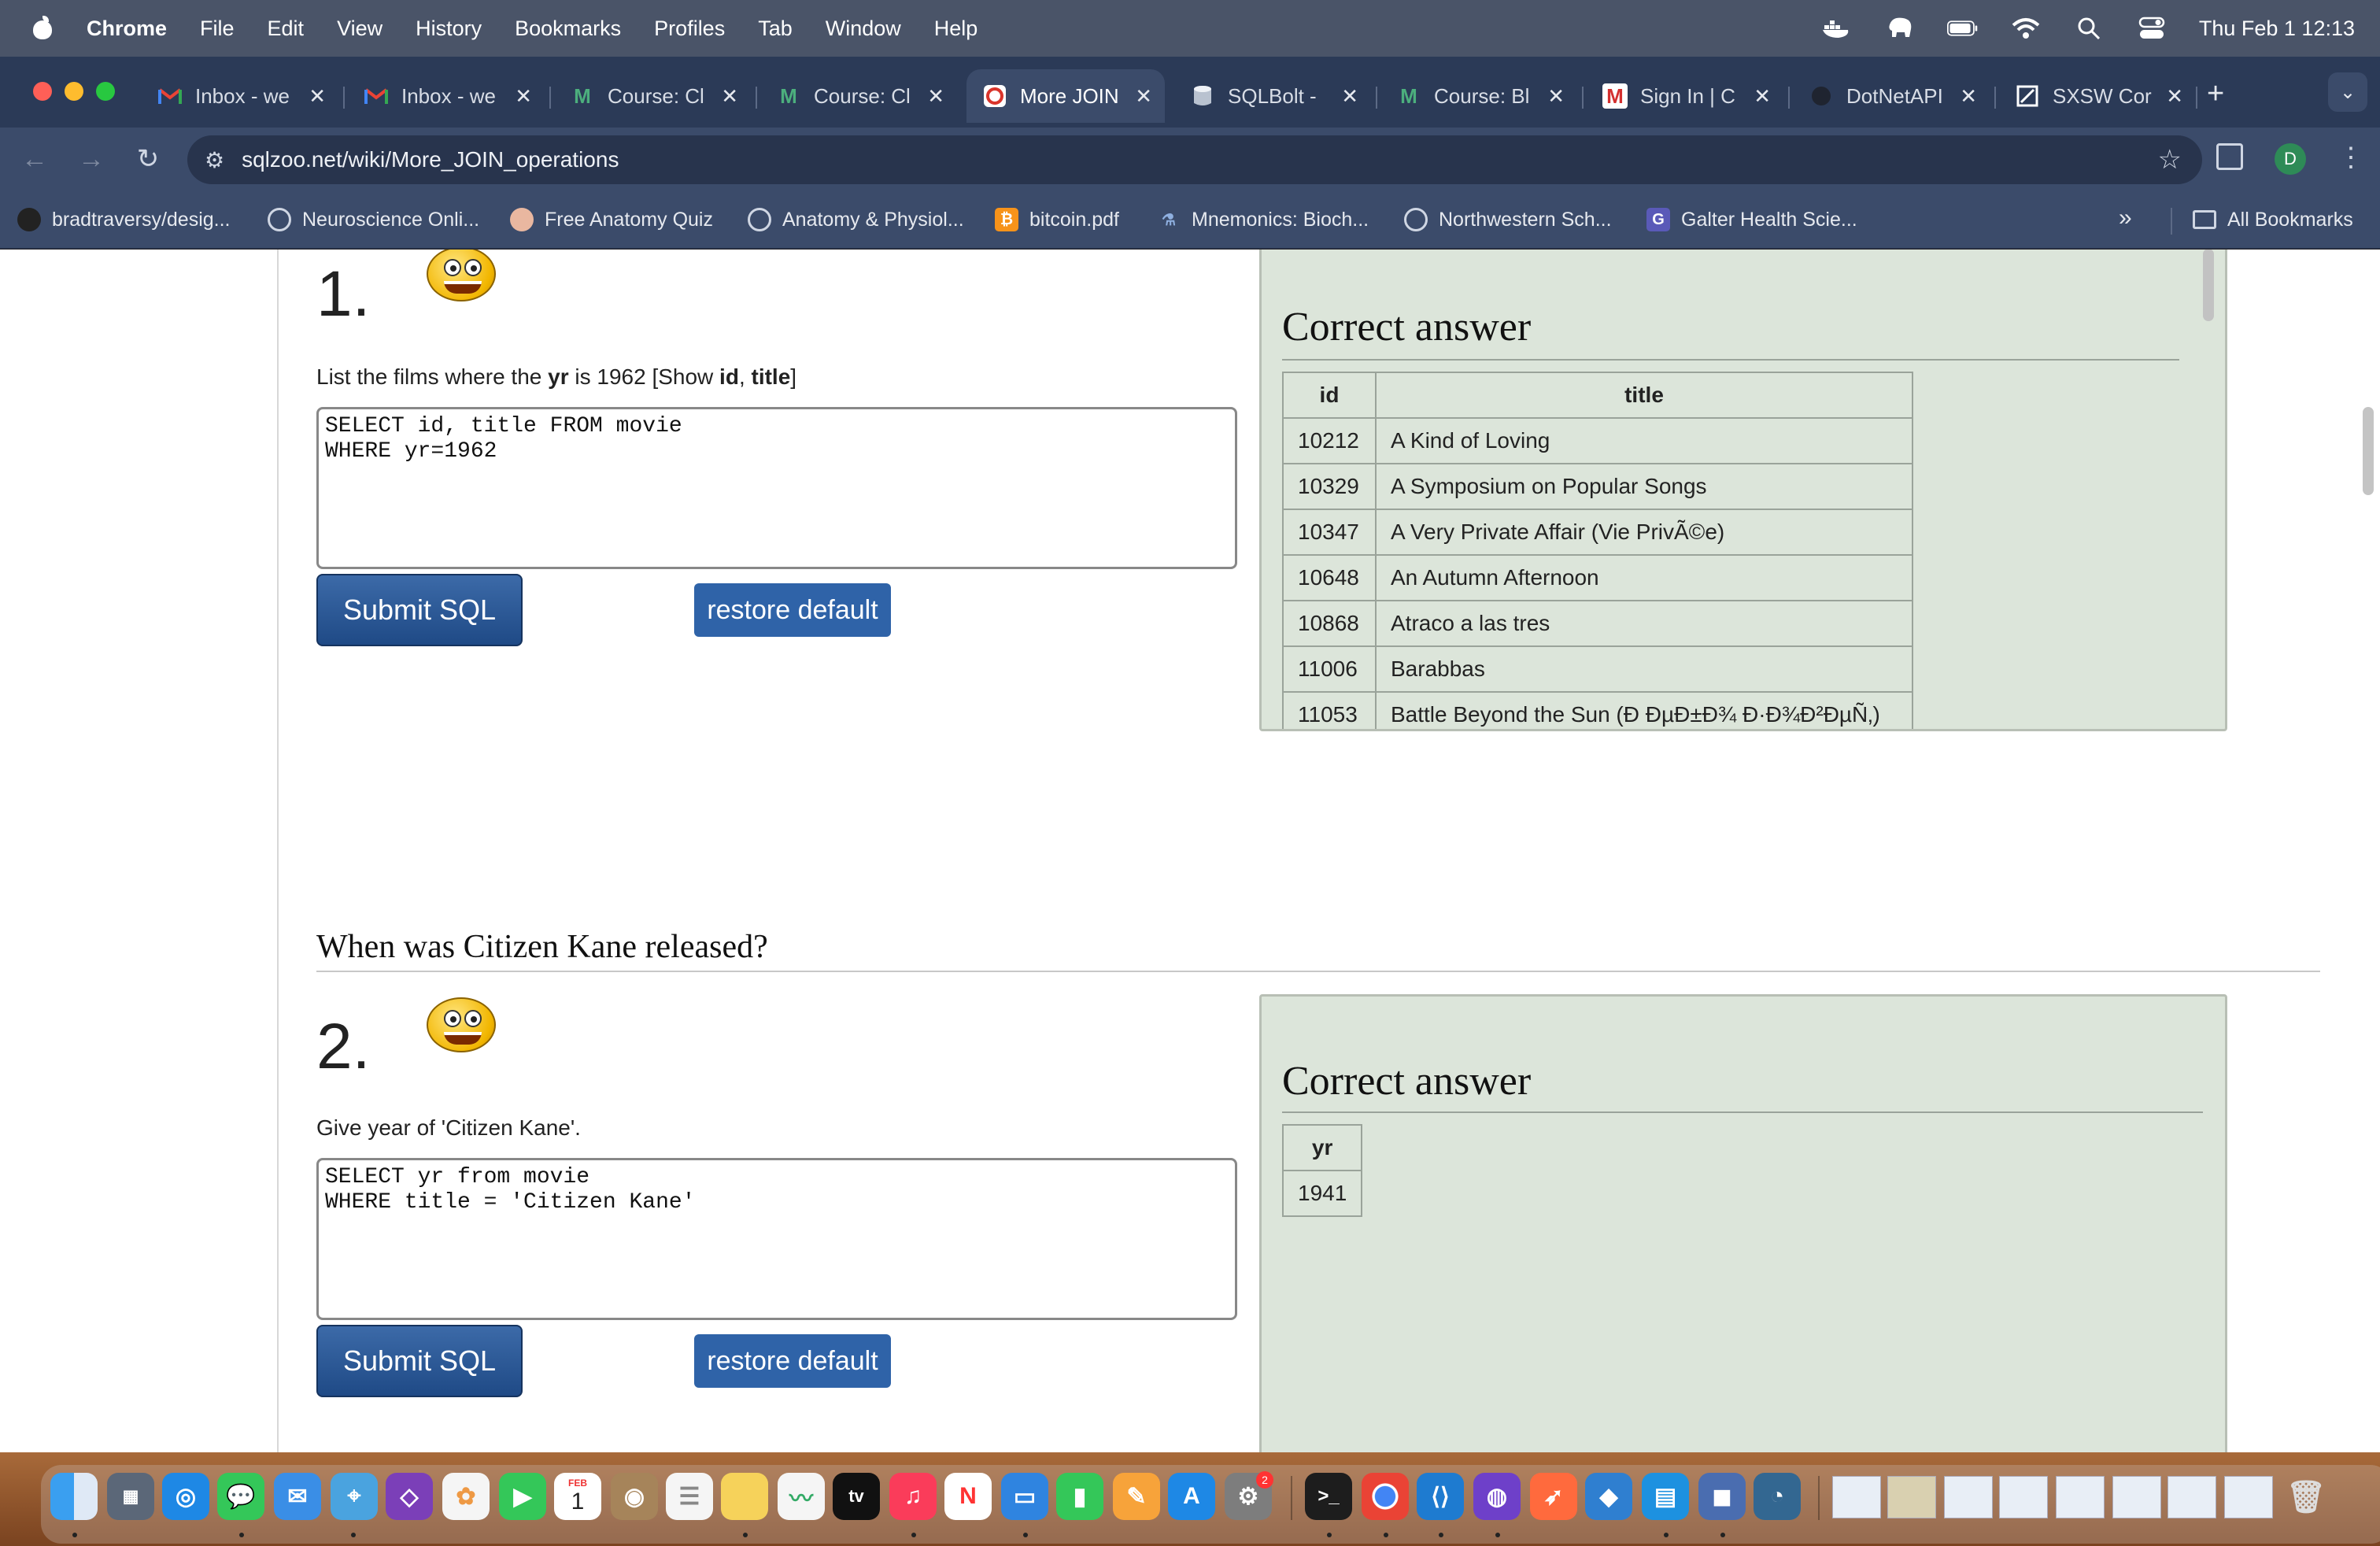 The image size is (2380, 1546). I want to click on site-info-icon: ⚙, so click(214, 160).